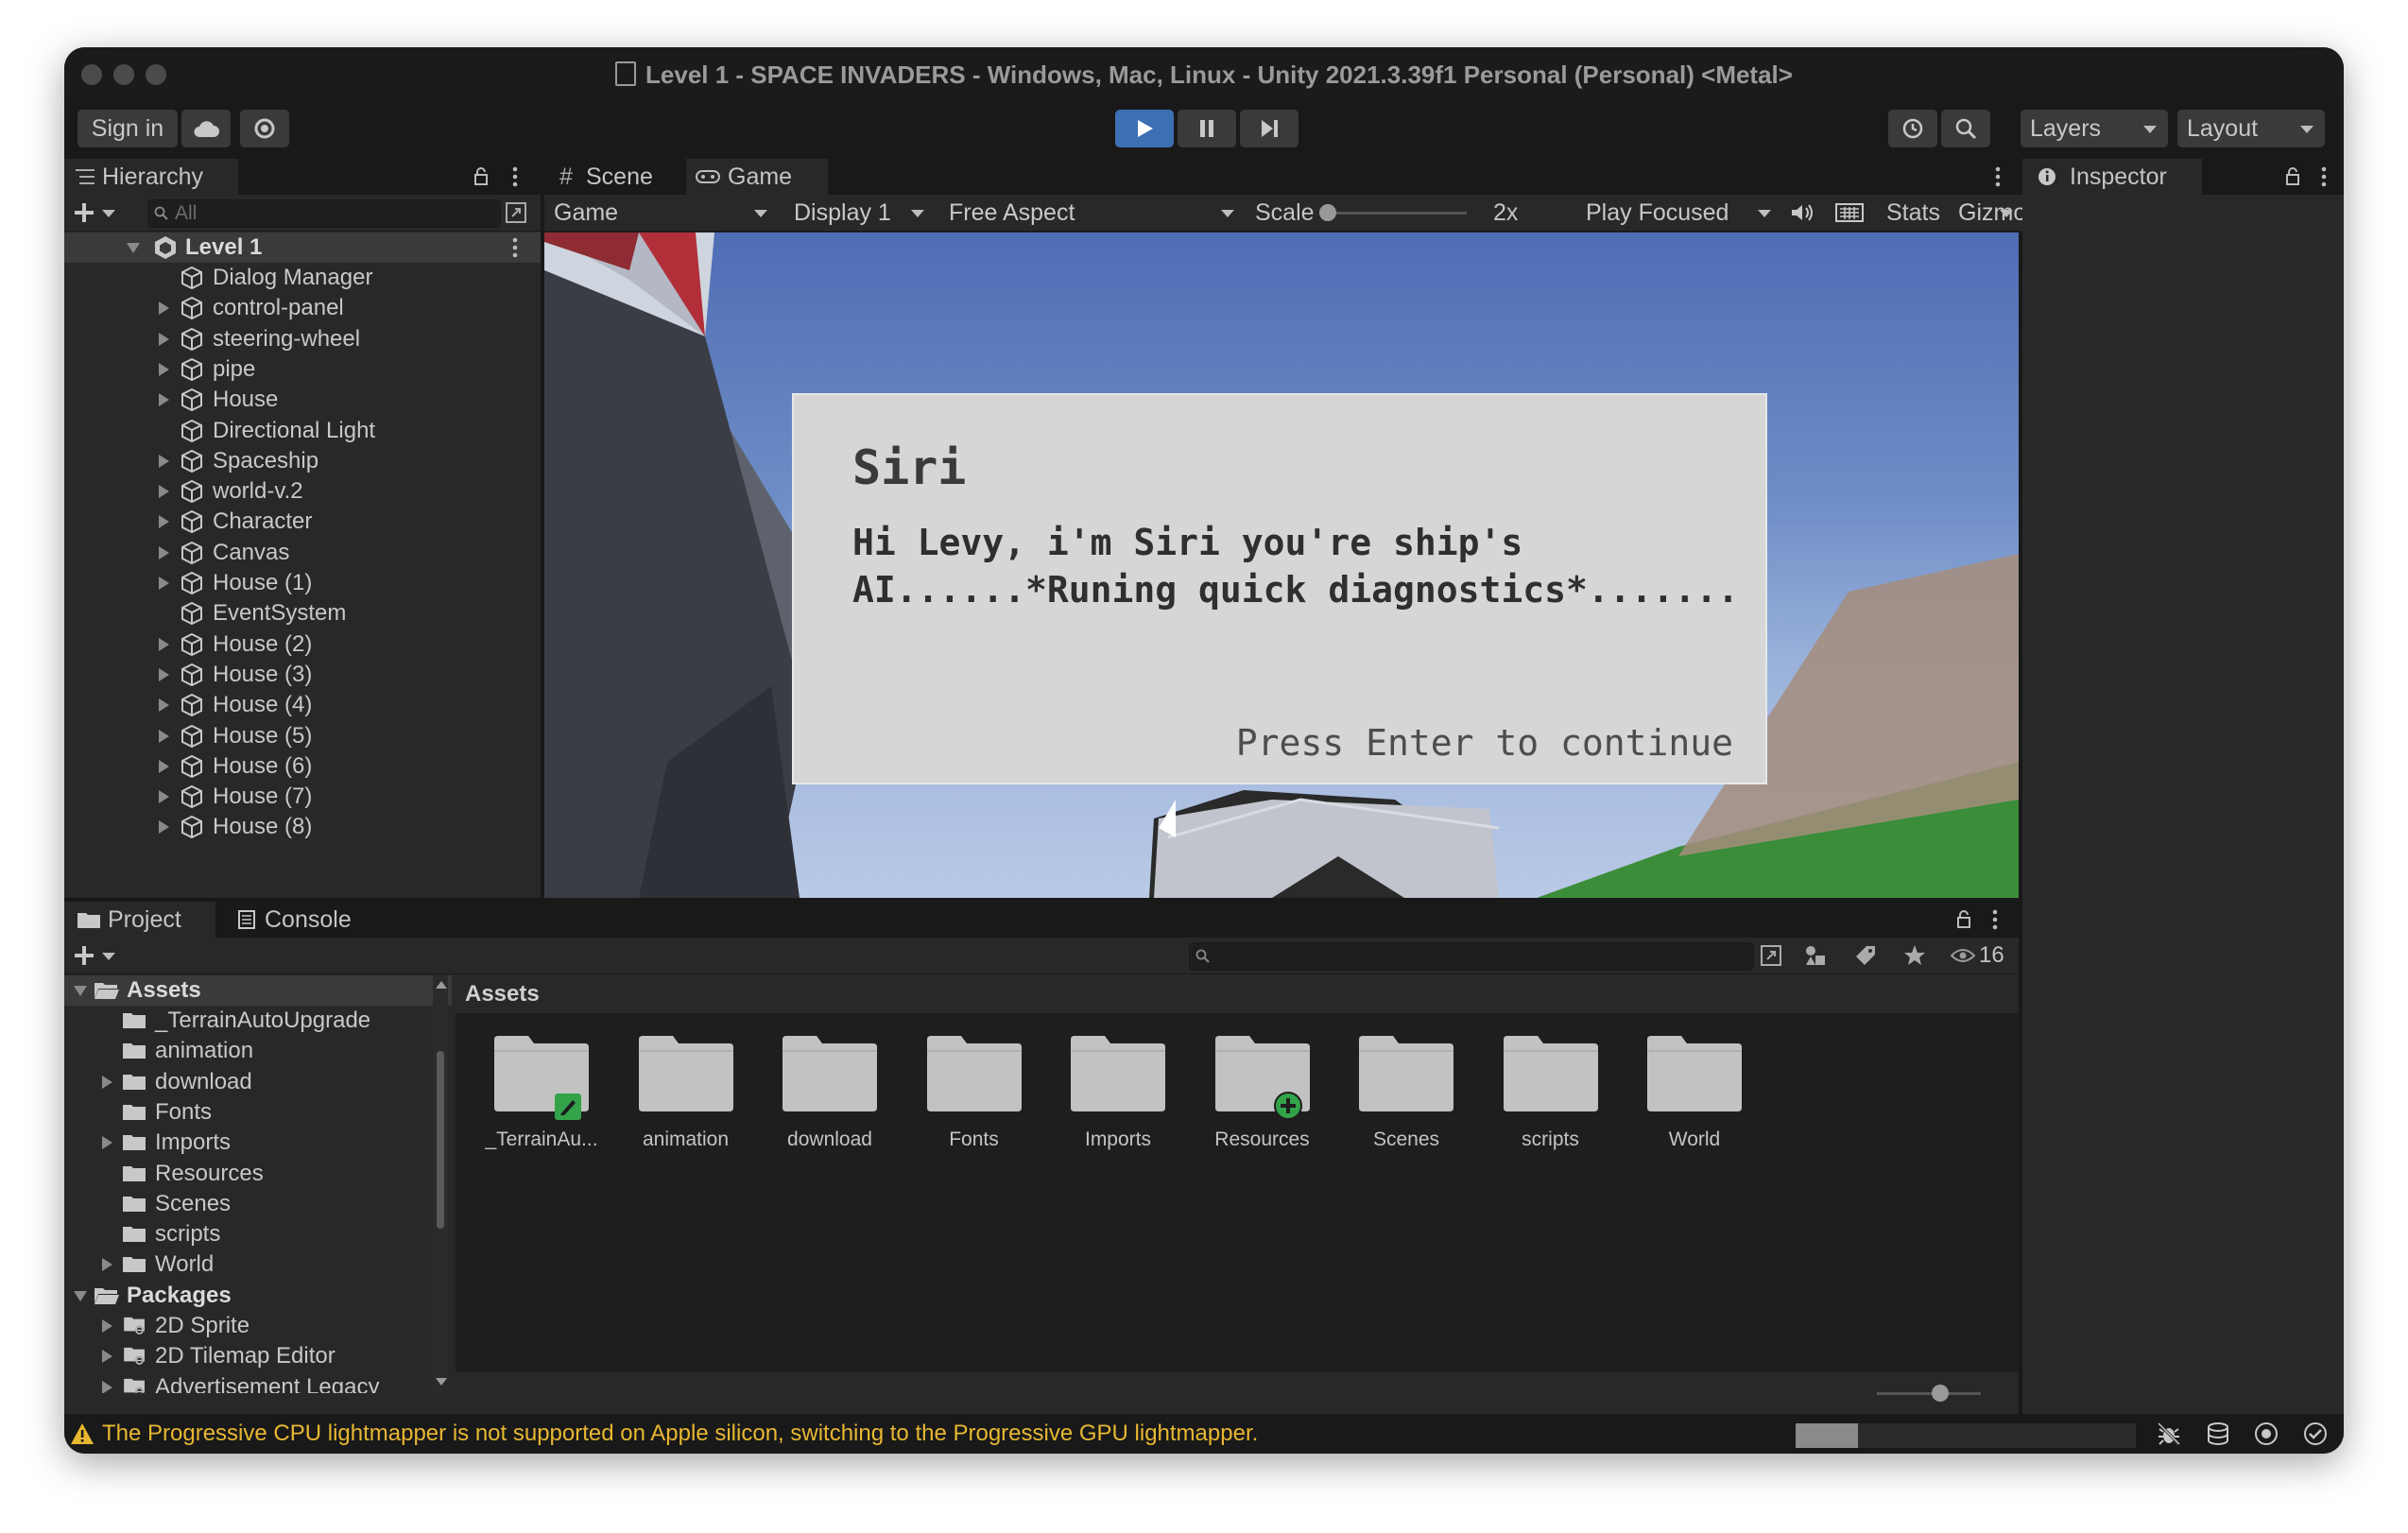 The image size is (2408, 1533). Describe the element at coordinates (139, 920) in the screenshot. I see `tab-project: Project` at that location.